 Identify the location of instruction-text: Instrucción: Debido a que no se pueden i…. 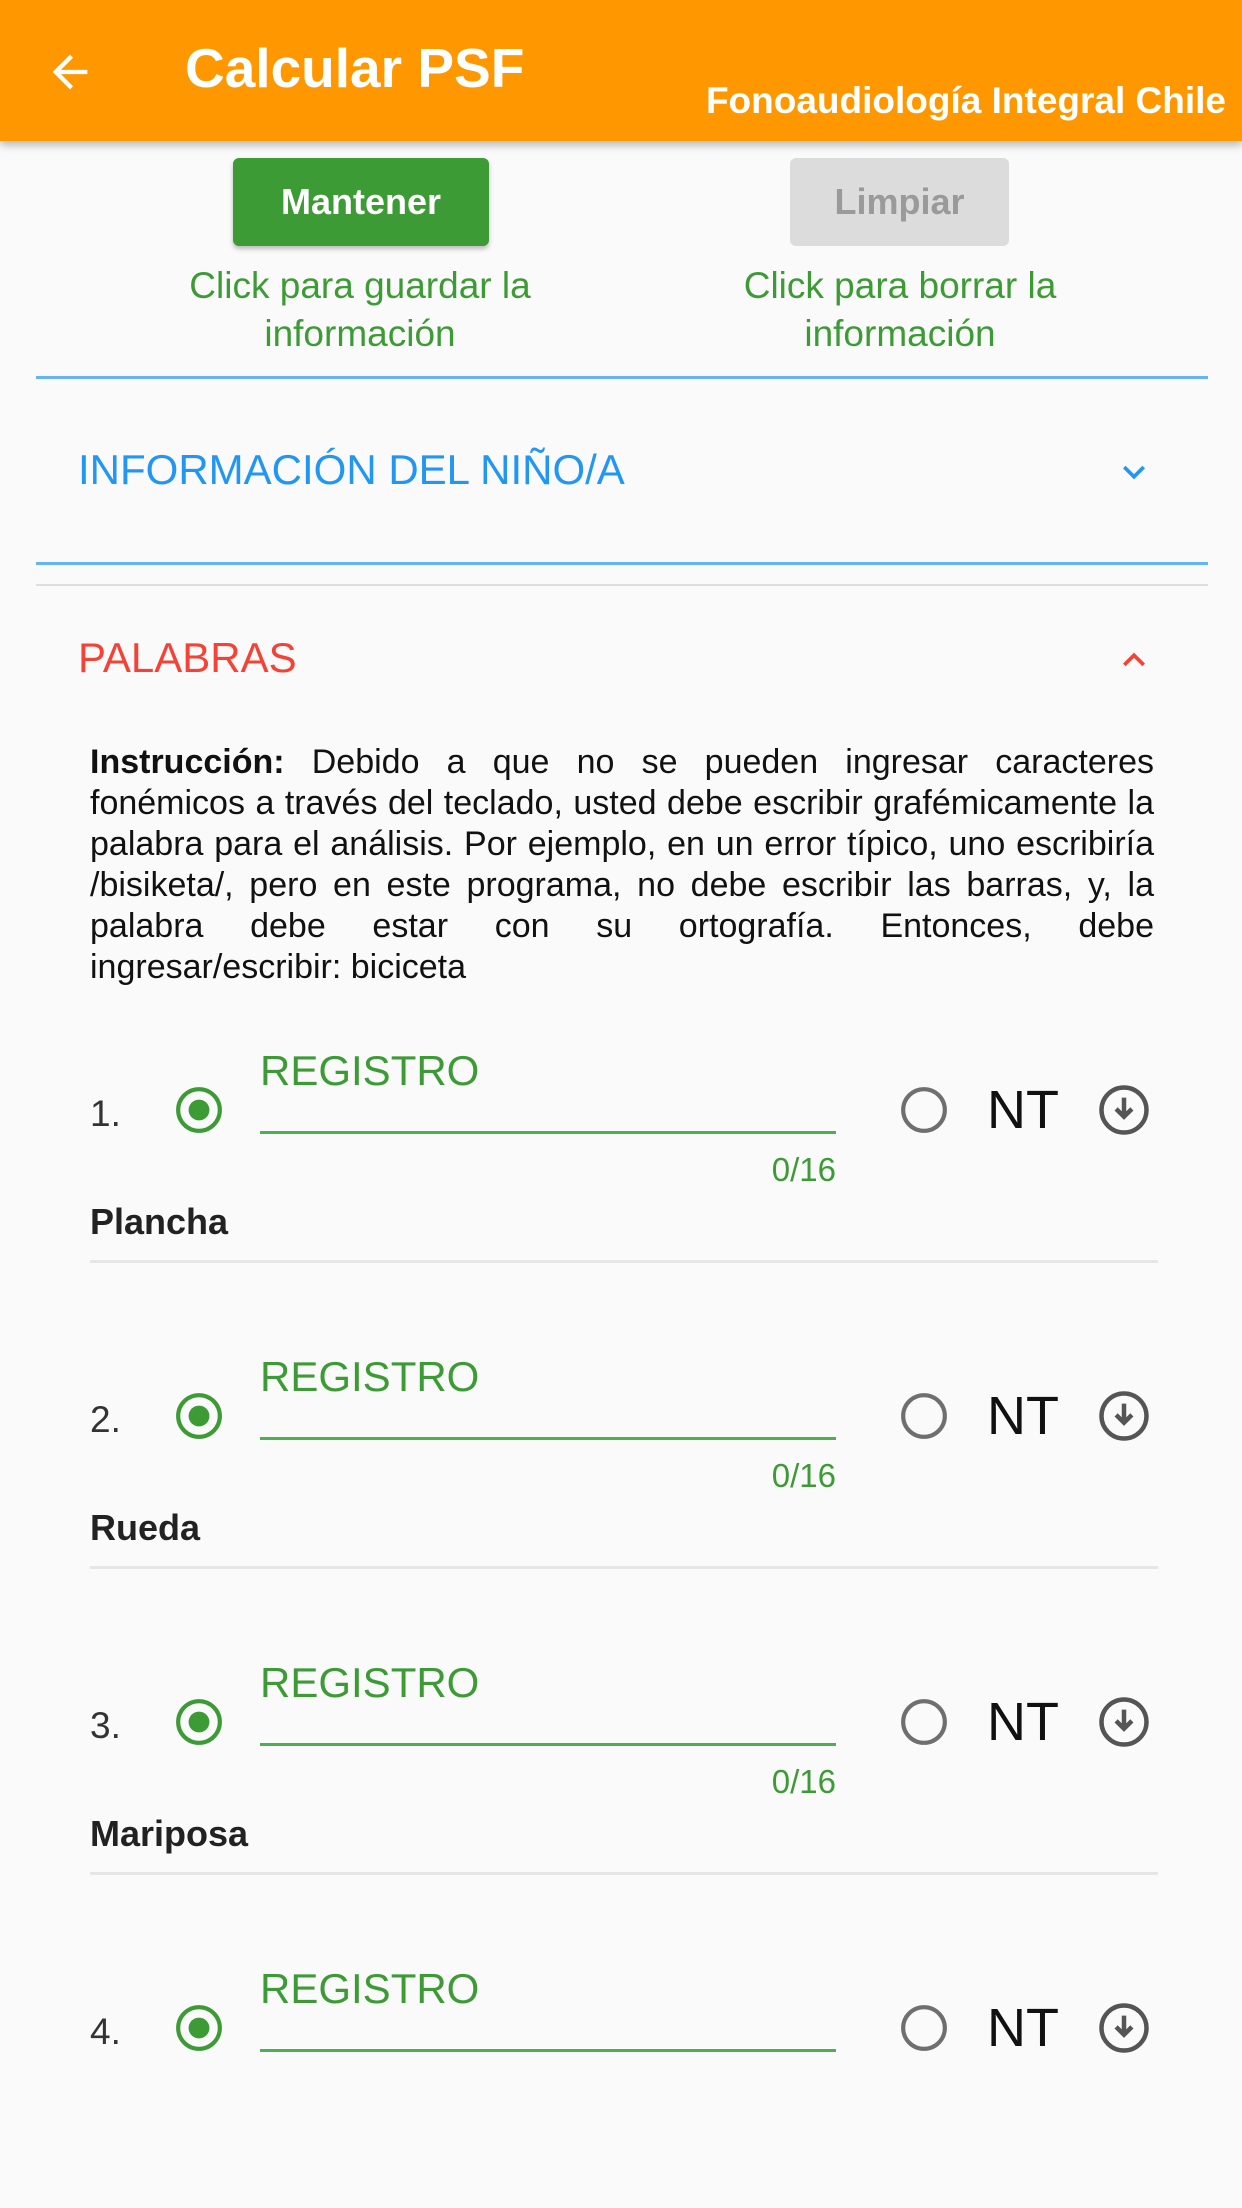
(622, 865).